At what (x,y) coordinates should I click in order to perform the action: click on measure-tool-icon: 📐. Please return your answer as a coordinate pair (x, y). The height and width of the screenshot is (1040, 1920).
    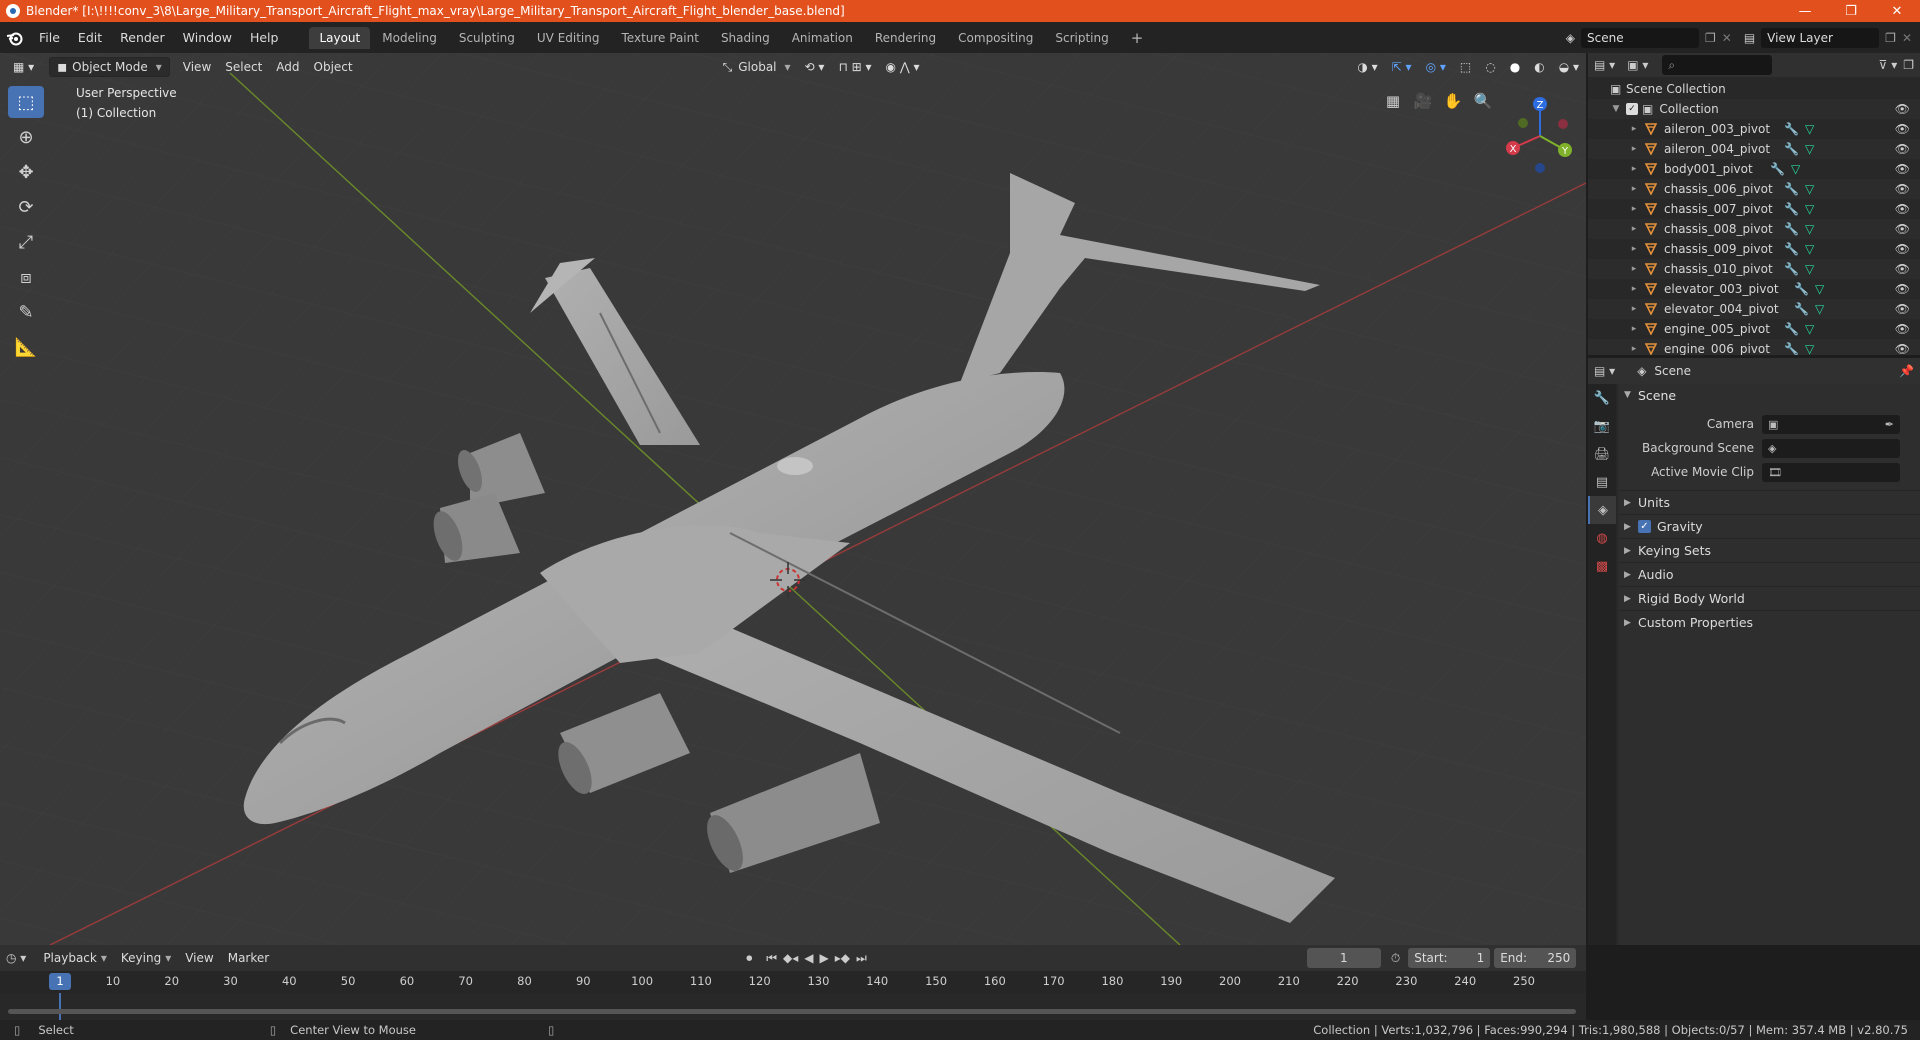
    Looking at the image, I should click on (26, 347).